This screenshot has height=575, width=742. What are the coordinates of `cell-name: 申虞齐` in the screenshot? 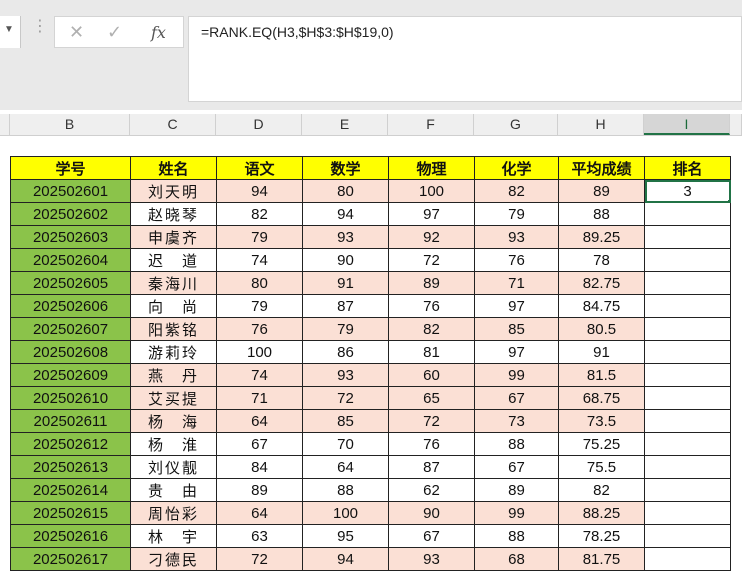 It's located at (173, 237).